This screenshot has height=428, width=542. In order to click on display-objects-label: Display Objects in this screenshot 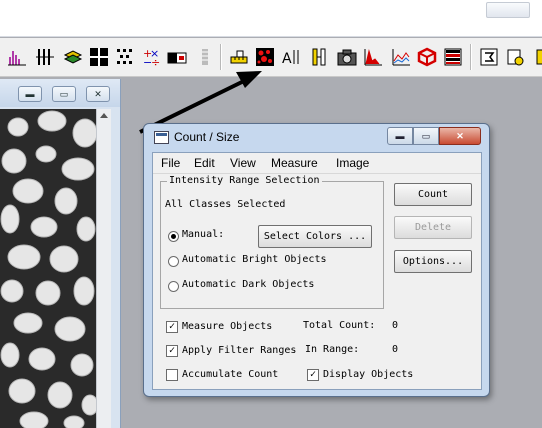, I will do `click(368, 374)`.